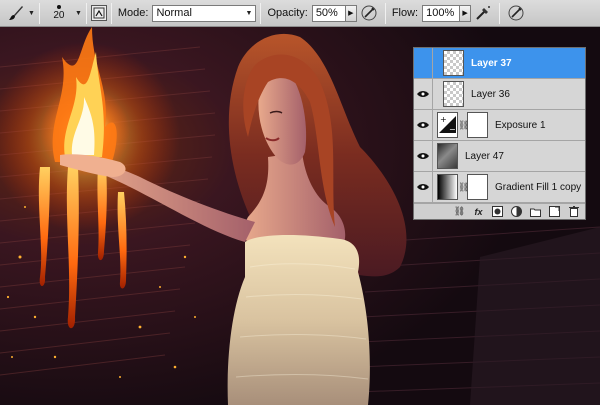  I want to click on exposure-icon: + −, so click(447, 124).